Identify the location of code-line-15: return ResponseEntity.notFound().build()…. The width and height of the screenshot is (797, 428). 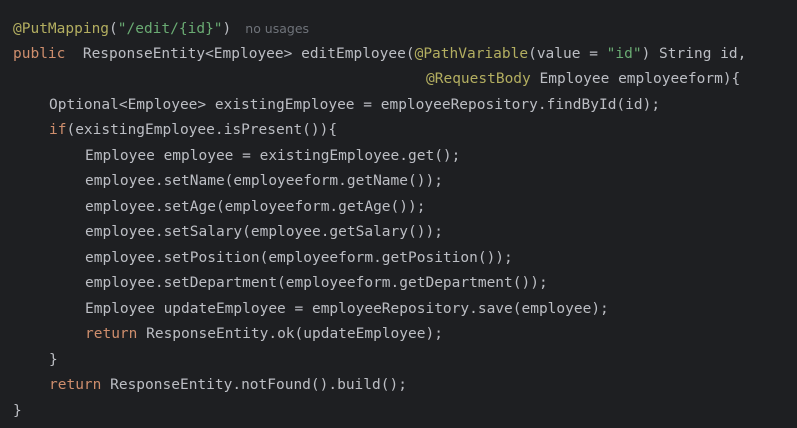
(405, 386).